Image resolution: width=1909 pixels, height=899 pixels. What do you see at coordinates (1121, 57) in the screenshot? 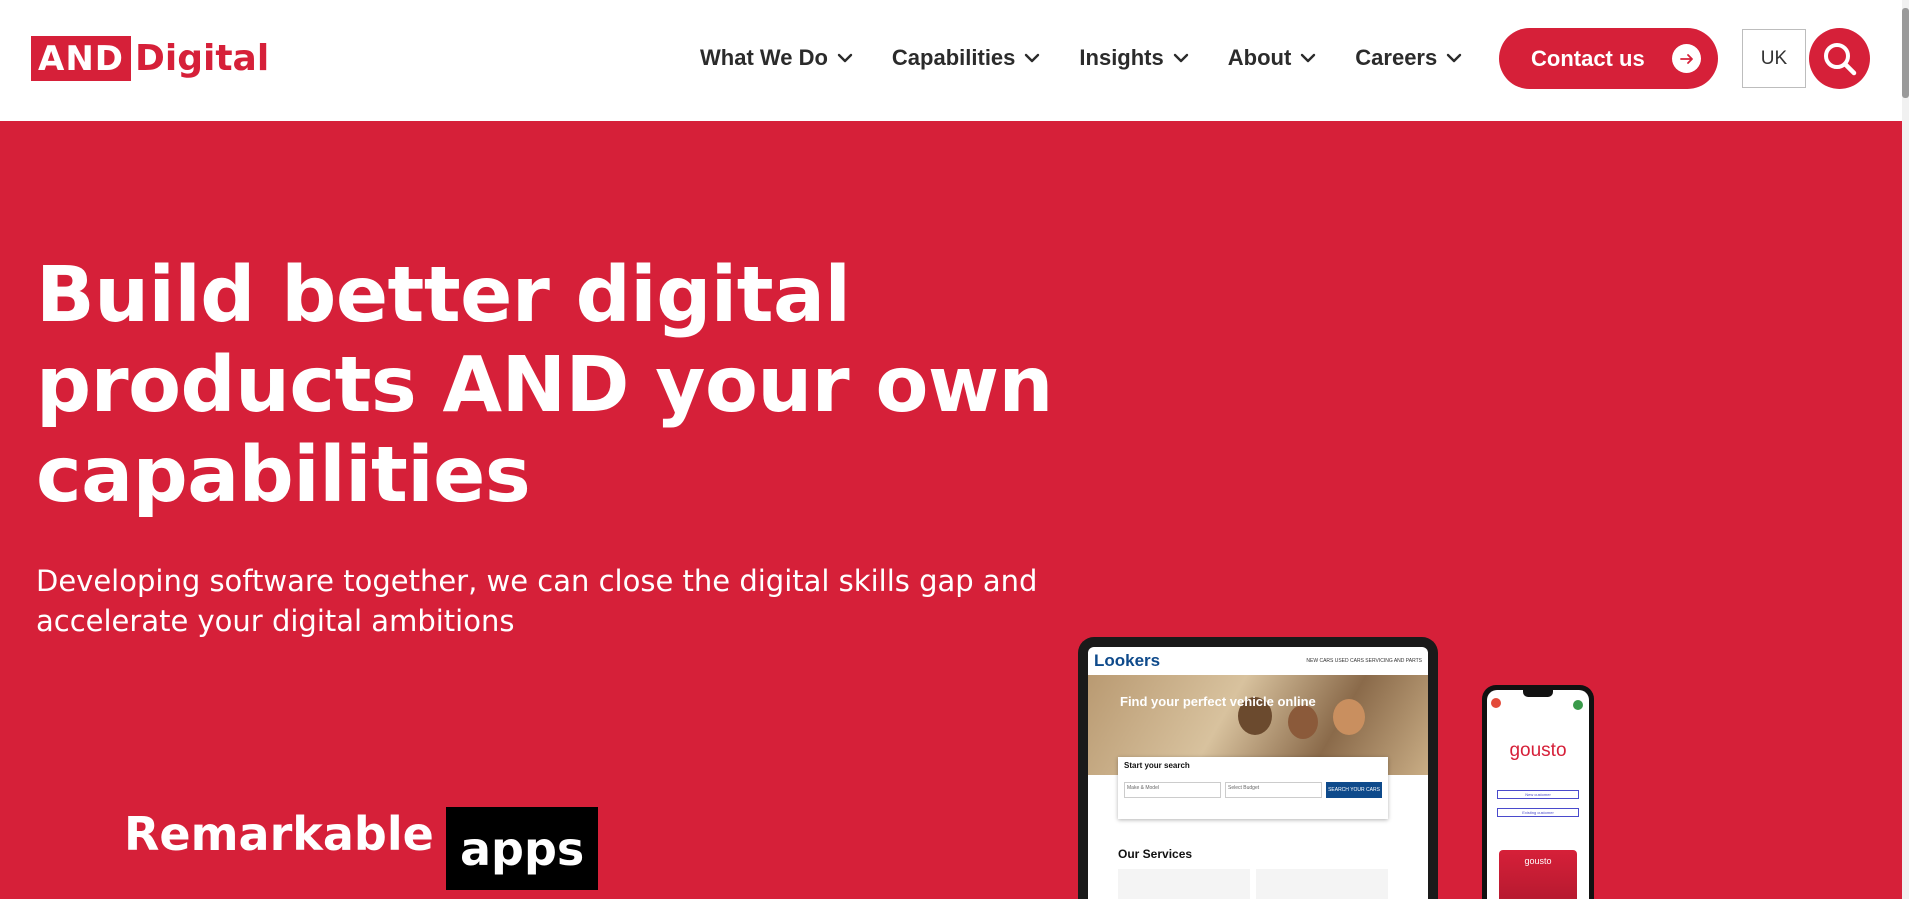
I see `nav-item-label: Insights` at bounding box center [1121, 57].